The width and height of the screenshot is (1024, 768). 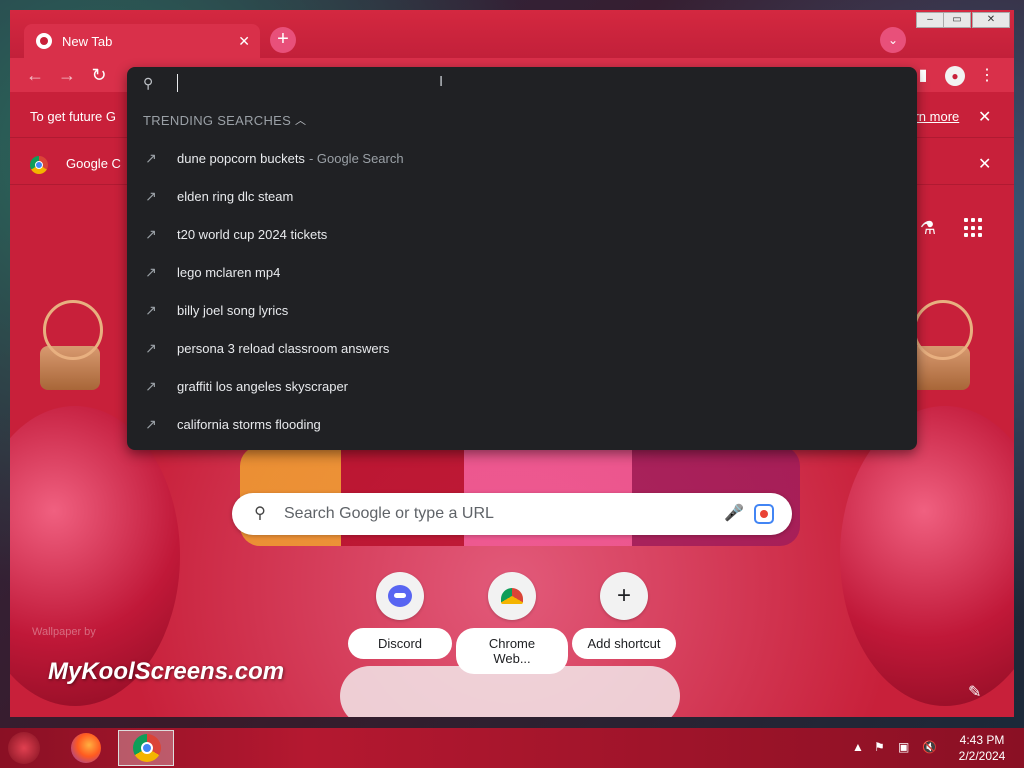 I want to click on firefox-icon, so click(x=86, y=748).